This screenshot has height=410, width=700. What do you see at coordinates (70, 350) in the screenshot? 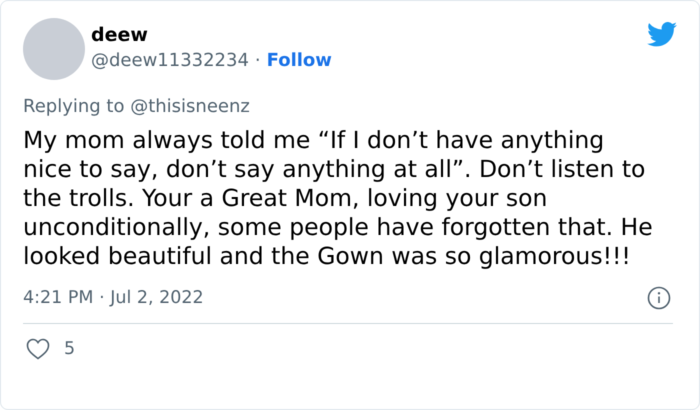
I see `like-count: 5` at bounding box center [70, 350].